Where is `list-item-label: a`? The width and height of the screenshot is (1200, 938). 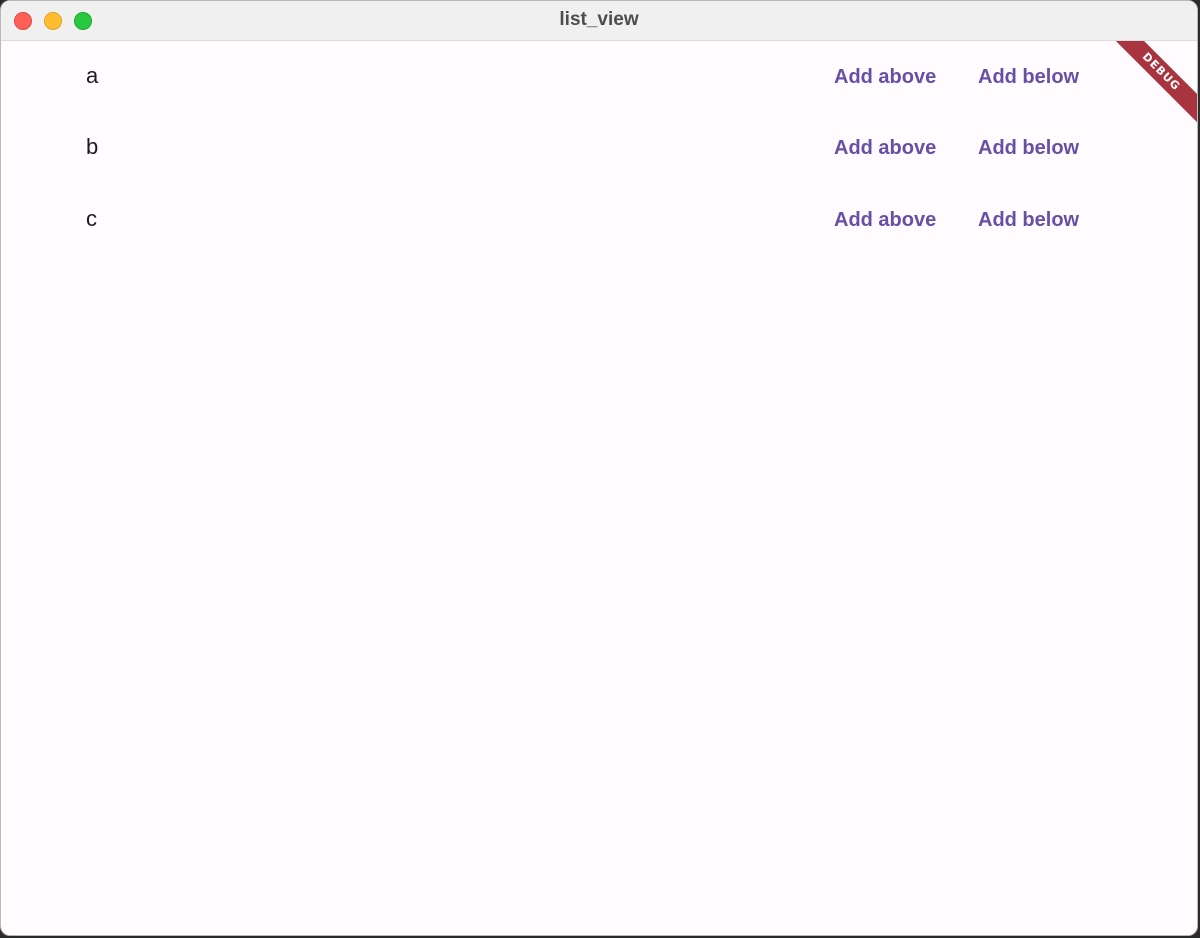
list-item-label: a is located at coordinates (92, 75).